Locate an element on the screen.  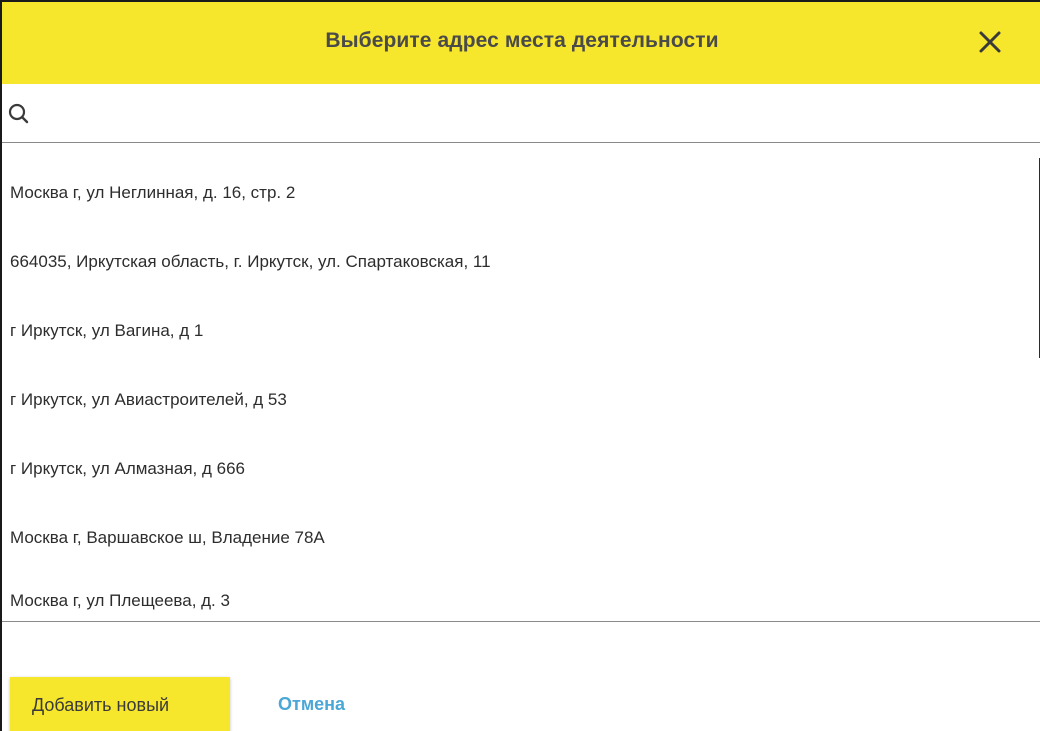
cancel-link: Отмена is located at coordinates (311, 704).